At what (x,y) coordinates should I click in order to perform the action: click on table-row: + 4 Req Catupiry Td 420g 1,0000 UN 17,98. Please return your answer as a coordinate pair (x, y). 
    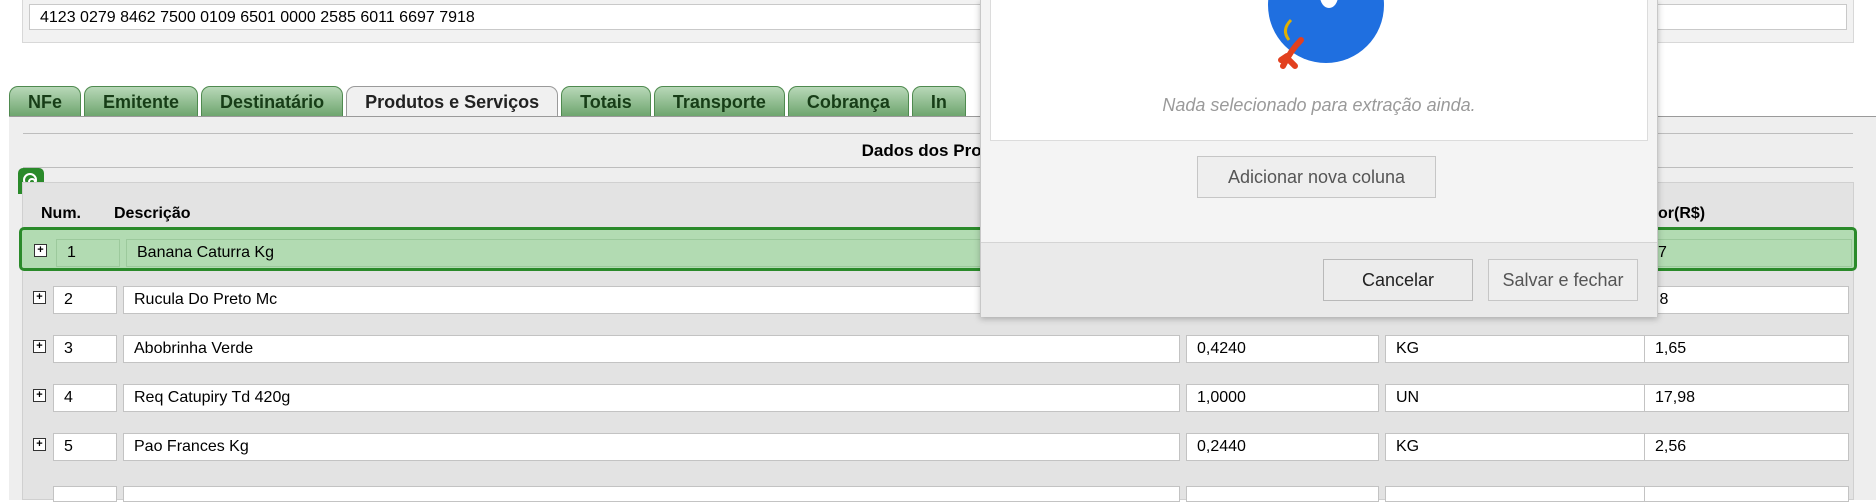
    Looking at the image, I should click on (938, 396).